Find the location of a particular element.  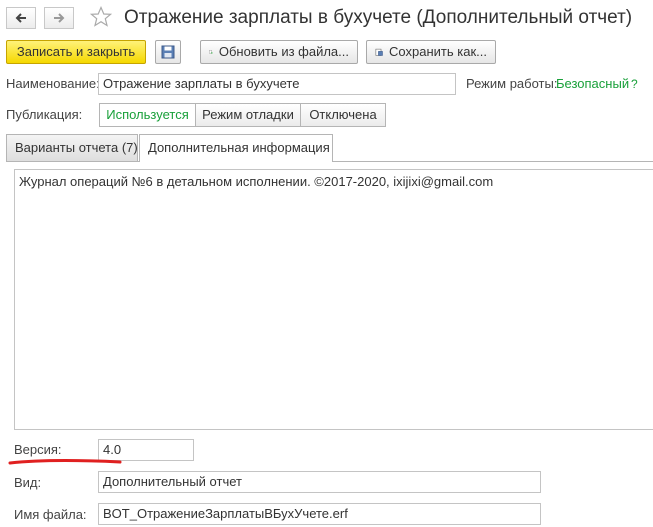

kind-field: Дополнительный отчет is located at coordinates (319, 482).